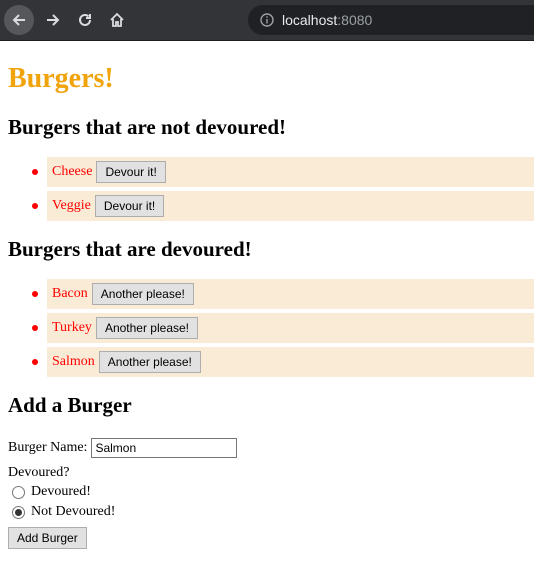 The height and width of the screenshot is (578, 534). What do you see at coordinates (72, 171) in the screenshot?
I see `burger-name: Cheese` at bounding box center [72, 171].